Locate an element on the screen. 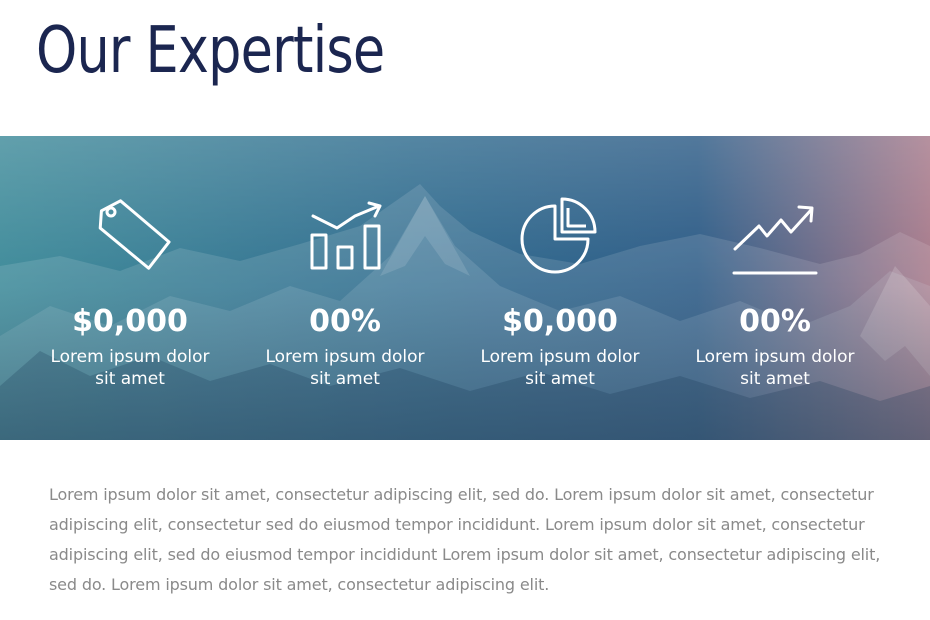 The width and height of the screenshot is (930, 620). trend-line-icon is located at coordinates (775, 240).